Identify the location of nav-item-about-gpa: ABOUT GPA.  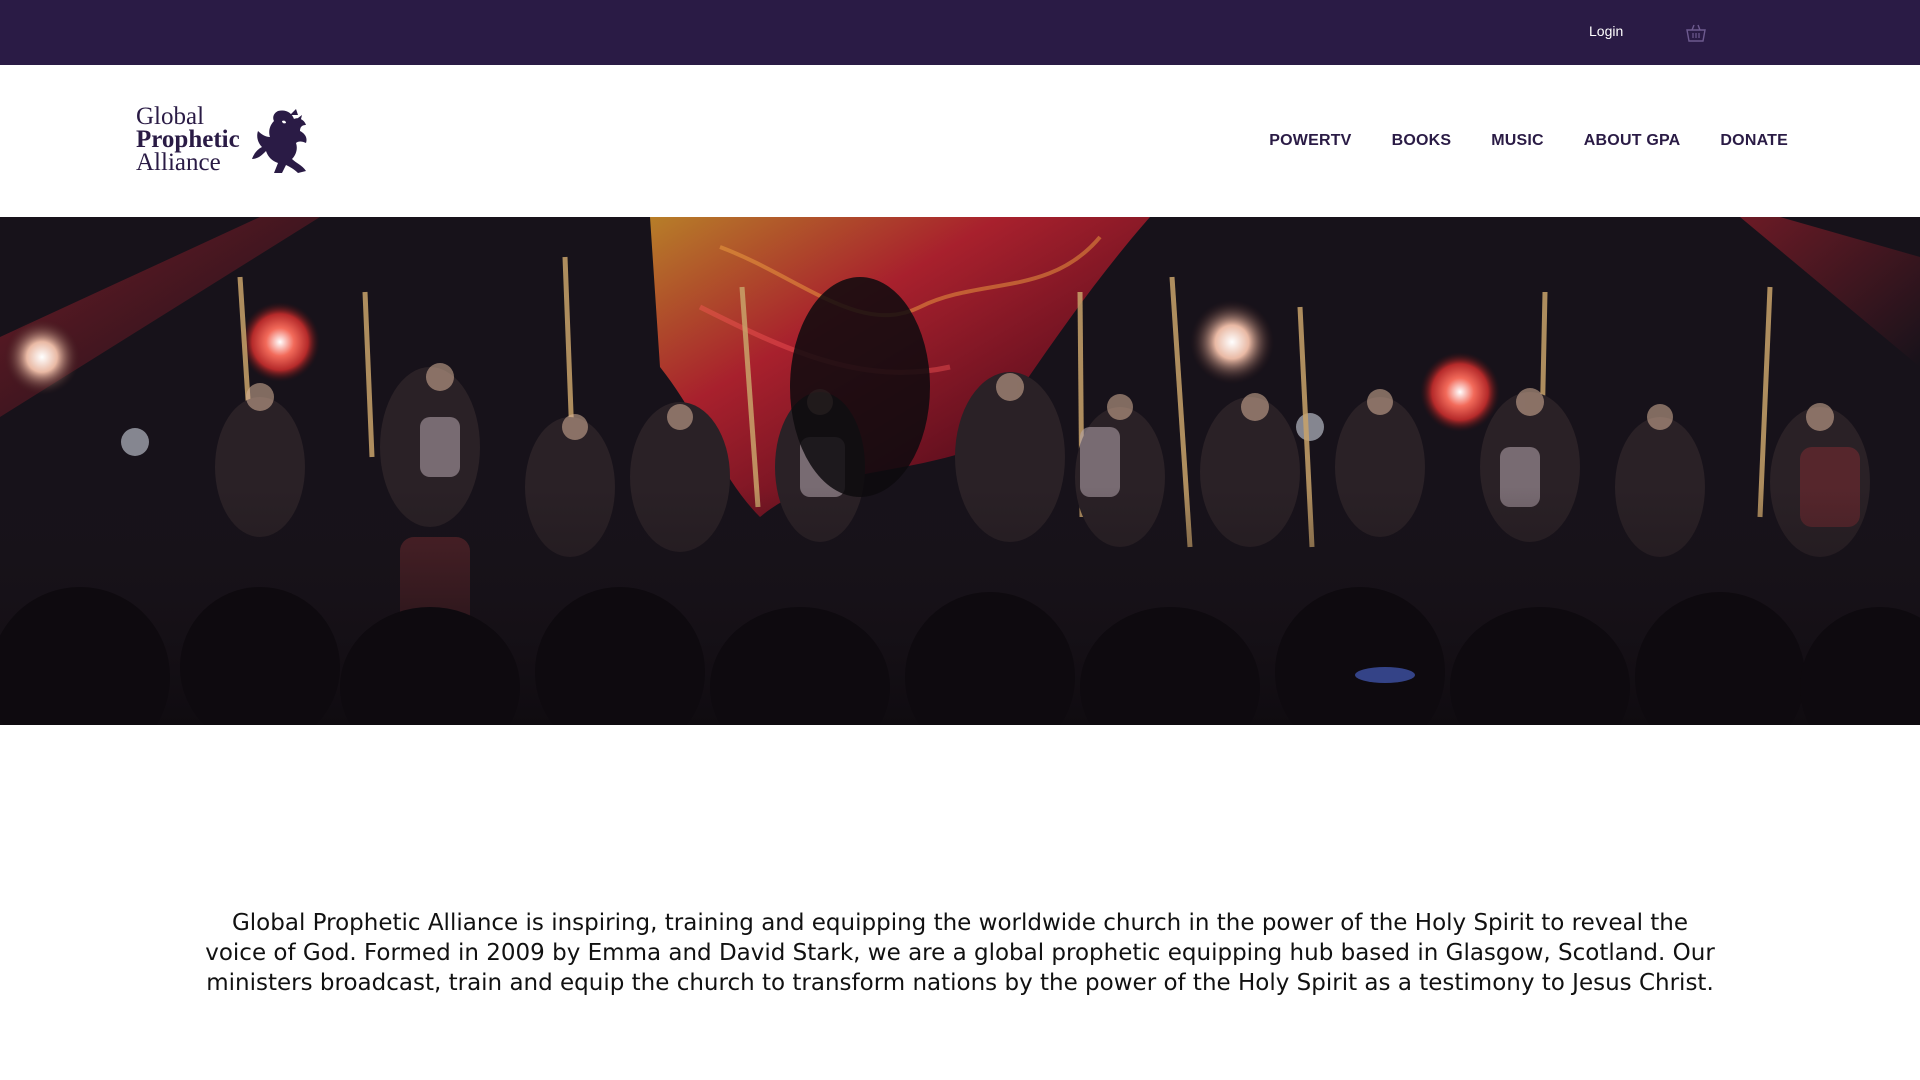
(1632, 141).